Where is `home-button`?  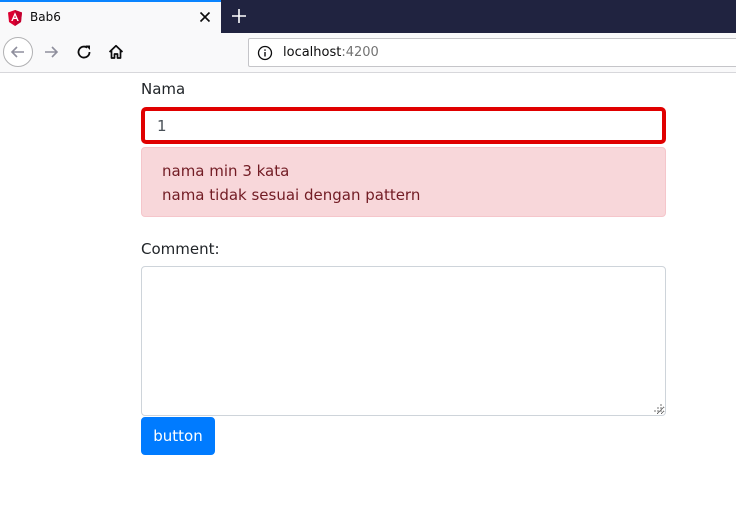 home-button is located at coordinates (116, 52).